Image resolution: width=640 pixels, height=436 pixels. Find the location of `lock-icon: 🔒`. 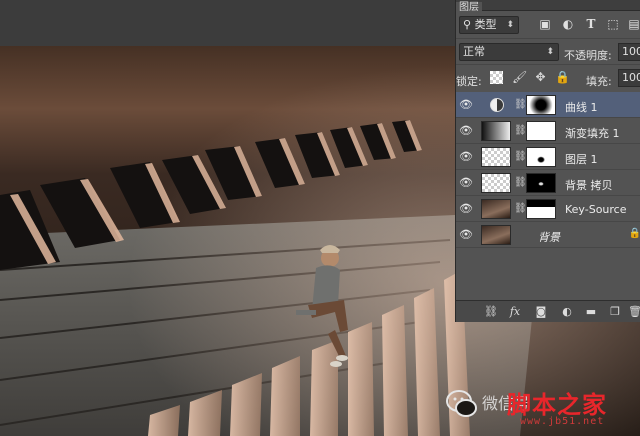

lock-icon: 🔒 is located at coordinates (634, 233).